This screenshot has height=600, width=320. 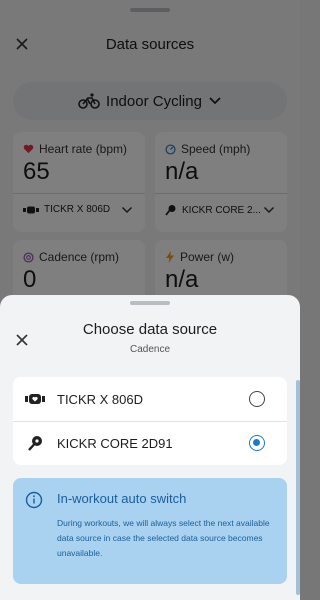 I want to click on radio-selected, so click(x=257, y=443).